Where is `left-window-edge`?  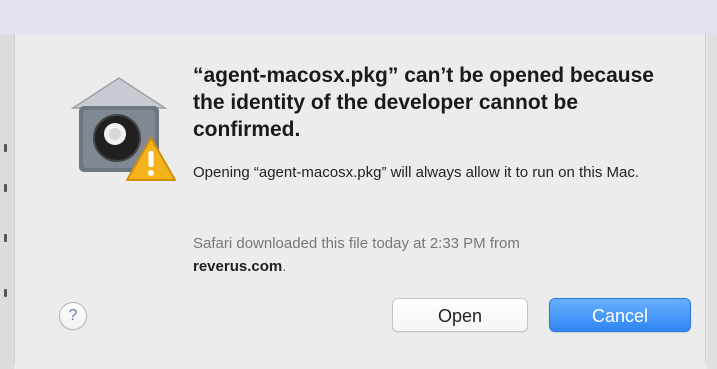
left-window-edge is located at coordinates (7, 201).